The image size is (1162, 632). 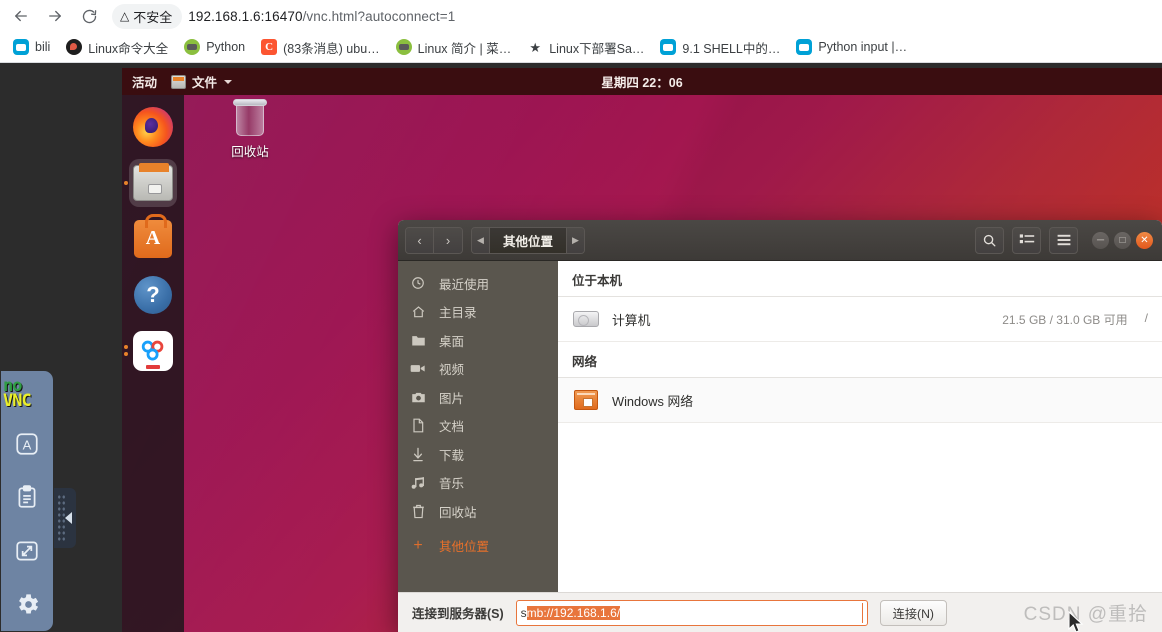 I want to click on table-row: 计算机 21.5 GB / 31.0 GB 可用 /, so click(x=860, y=319).